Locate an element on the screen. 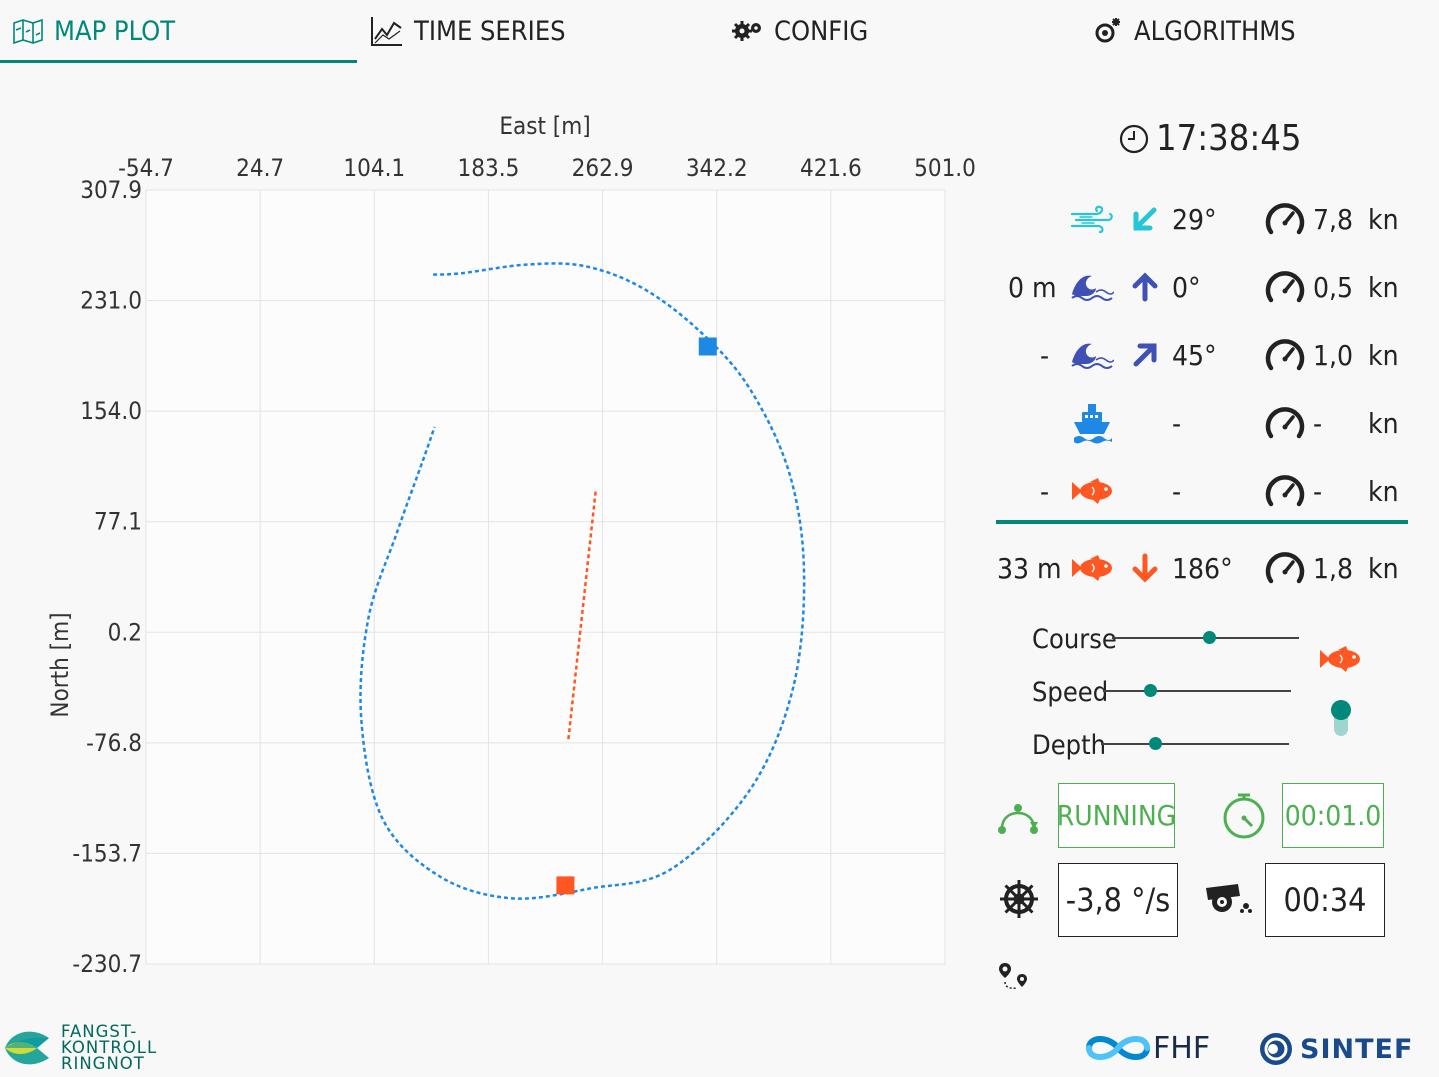 The image size is (1439, 1077). arrow-up-icon is located at coordinates (1145, 287).